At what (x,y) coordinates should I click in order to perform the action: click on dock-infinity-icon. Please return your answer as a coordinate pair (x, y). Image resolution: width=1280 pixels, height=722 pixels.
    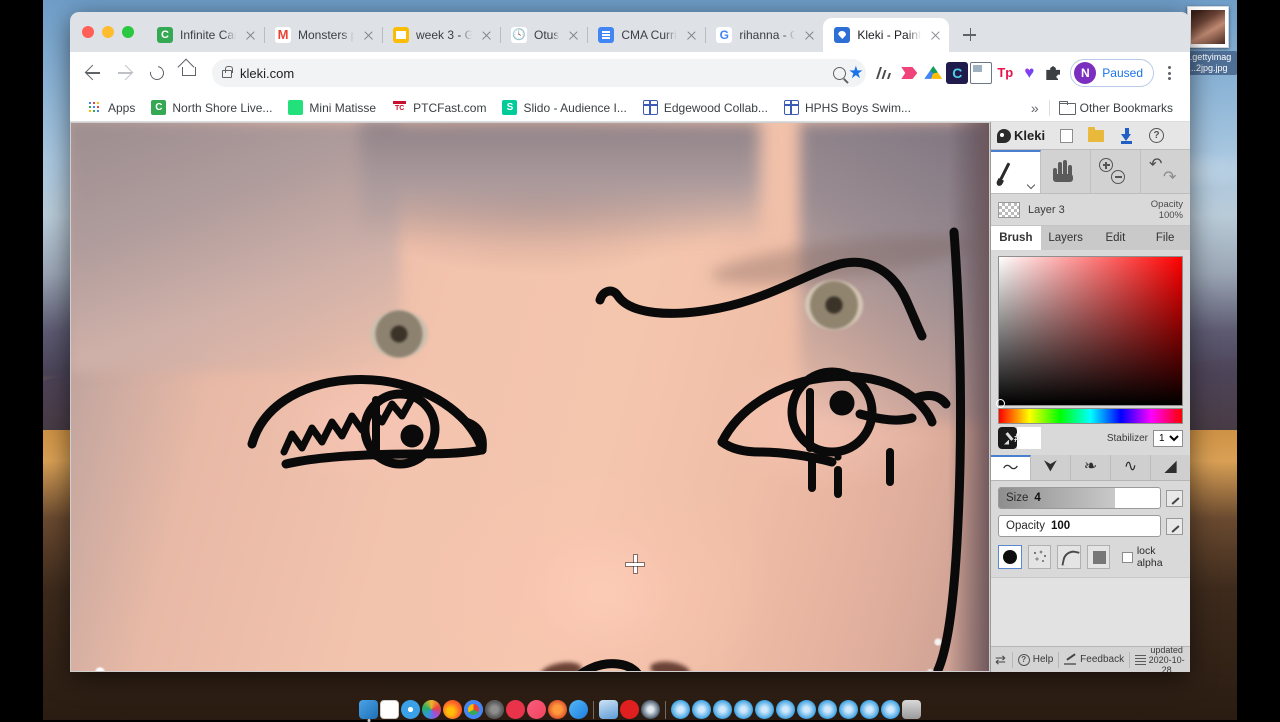
    Looking at the image, I should click on (629, 709).